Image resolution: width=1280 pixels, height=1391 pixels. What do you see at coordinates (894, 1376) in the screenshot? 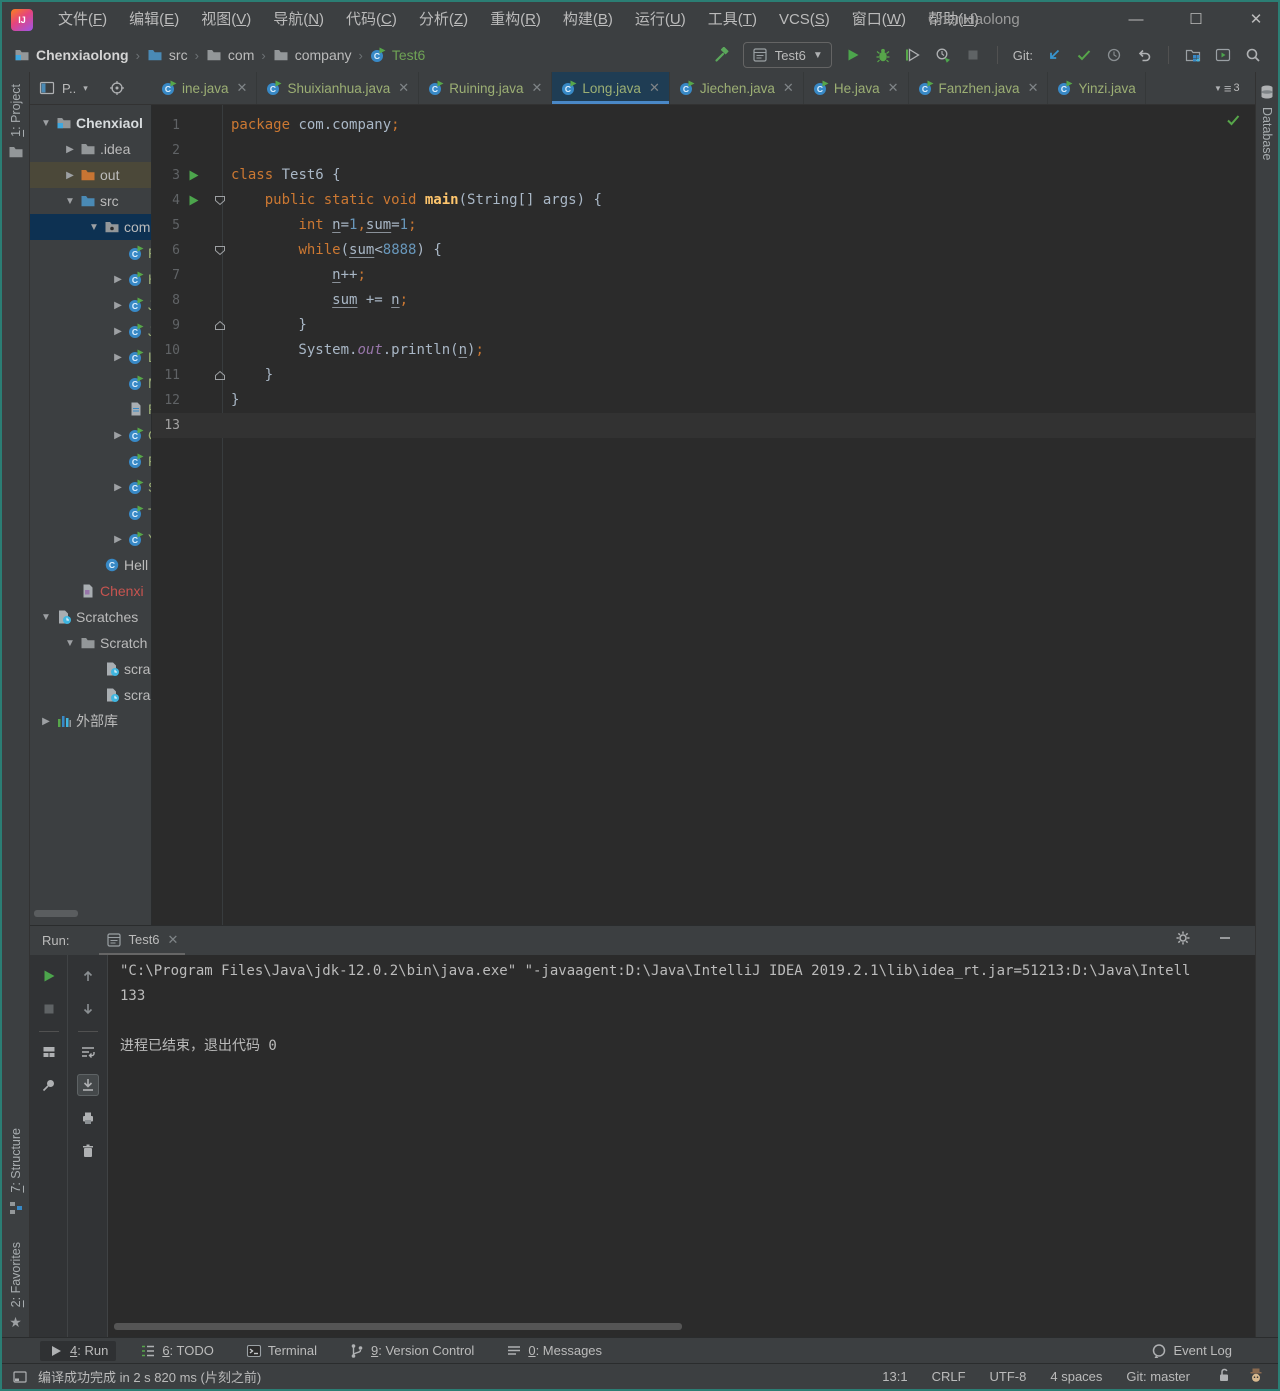
I see `status-caret-position: 13:1` at bounding box center [894, 1376].